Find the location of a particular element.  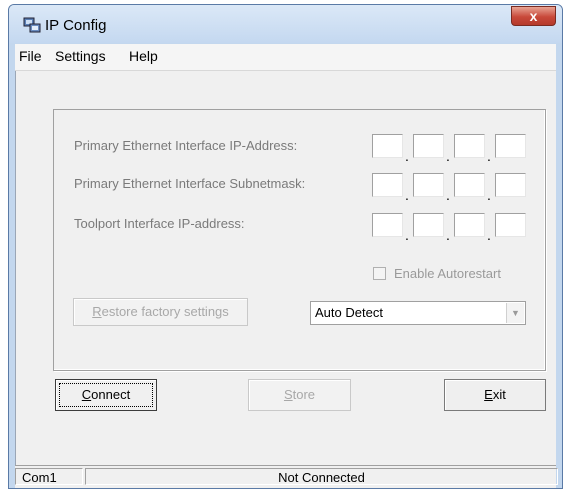

store-button: Store is located at coordinates (299, 395).